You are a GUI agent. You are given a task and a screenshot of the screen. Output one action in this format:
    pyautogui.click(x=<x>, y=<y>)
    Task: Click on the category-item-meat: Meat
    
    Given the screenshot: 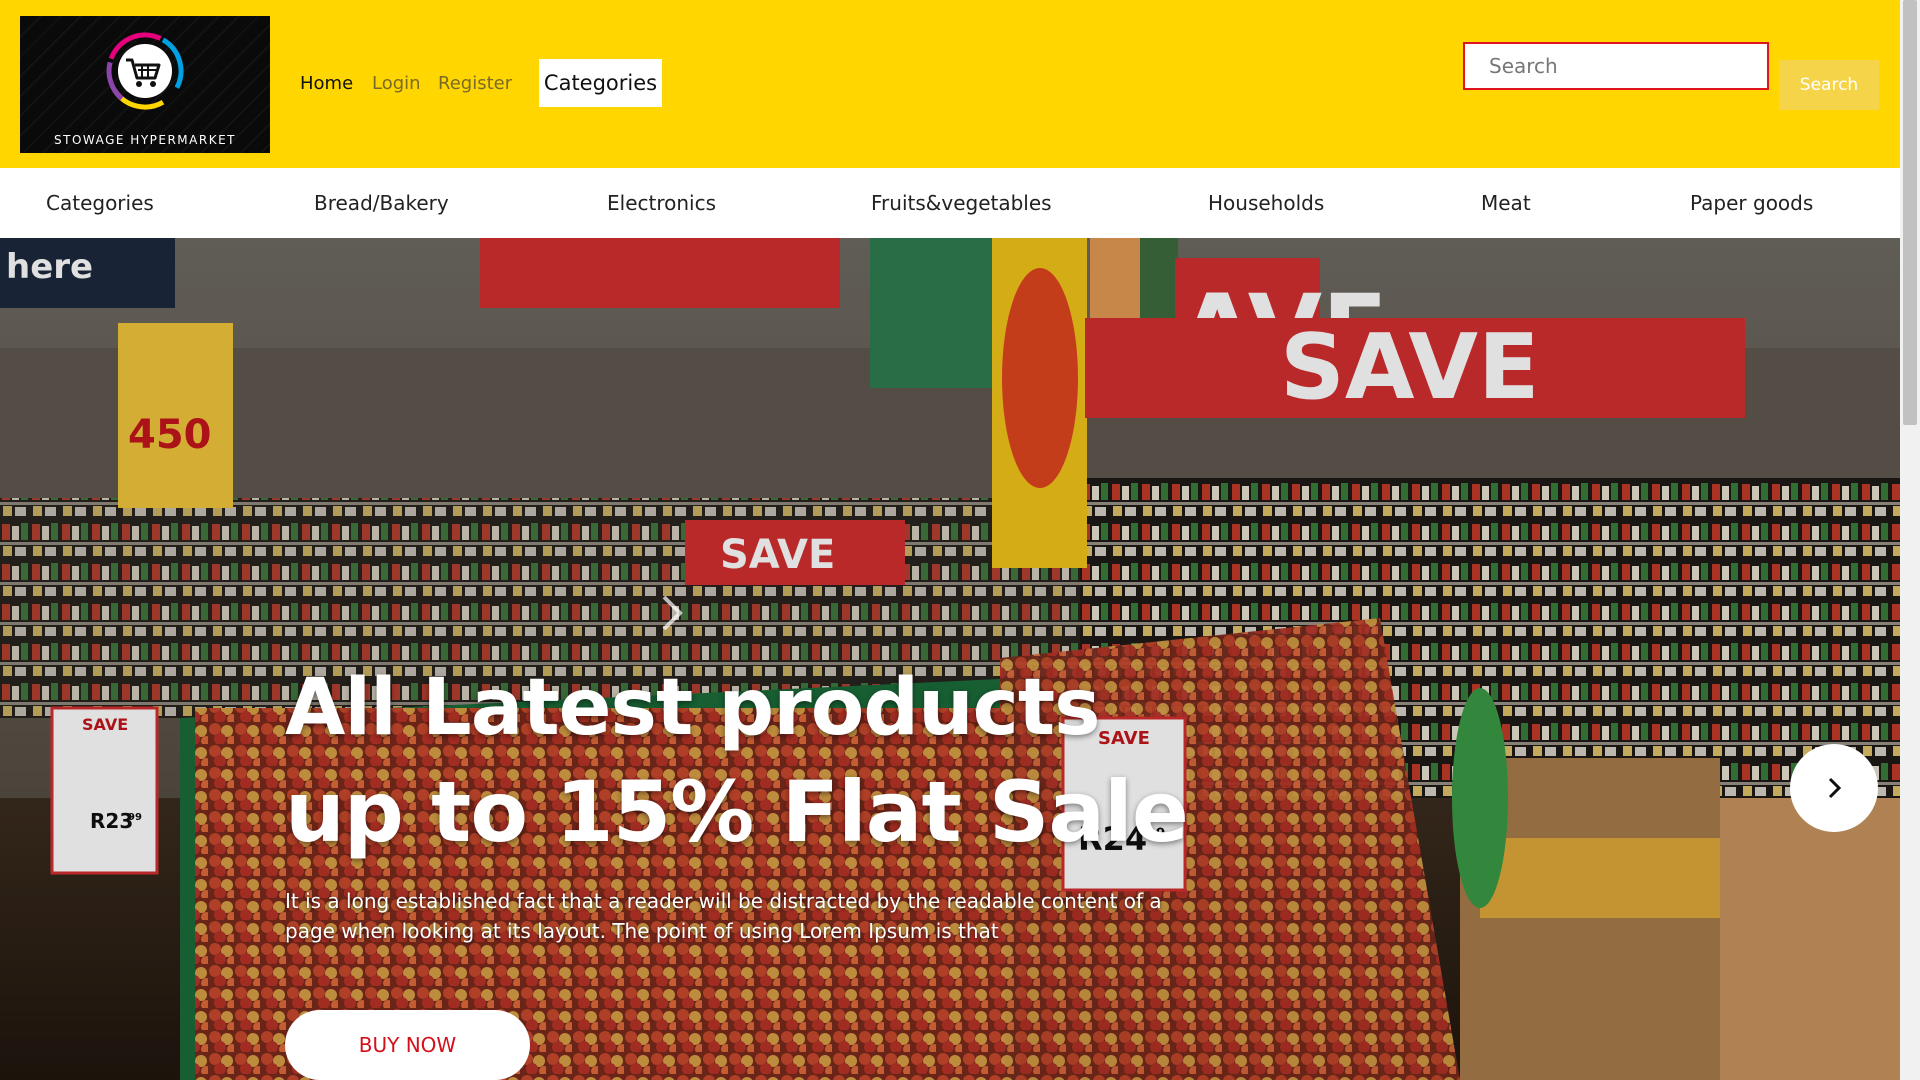 What is the action you would take?
    pyautogui.click(x=1506, y=203)
    